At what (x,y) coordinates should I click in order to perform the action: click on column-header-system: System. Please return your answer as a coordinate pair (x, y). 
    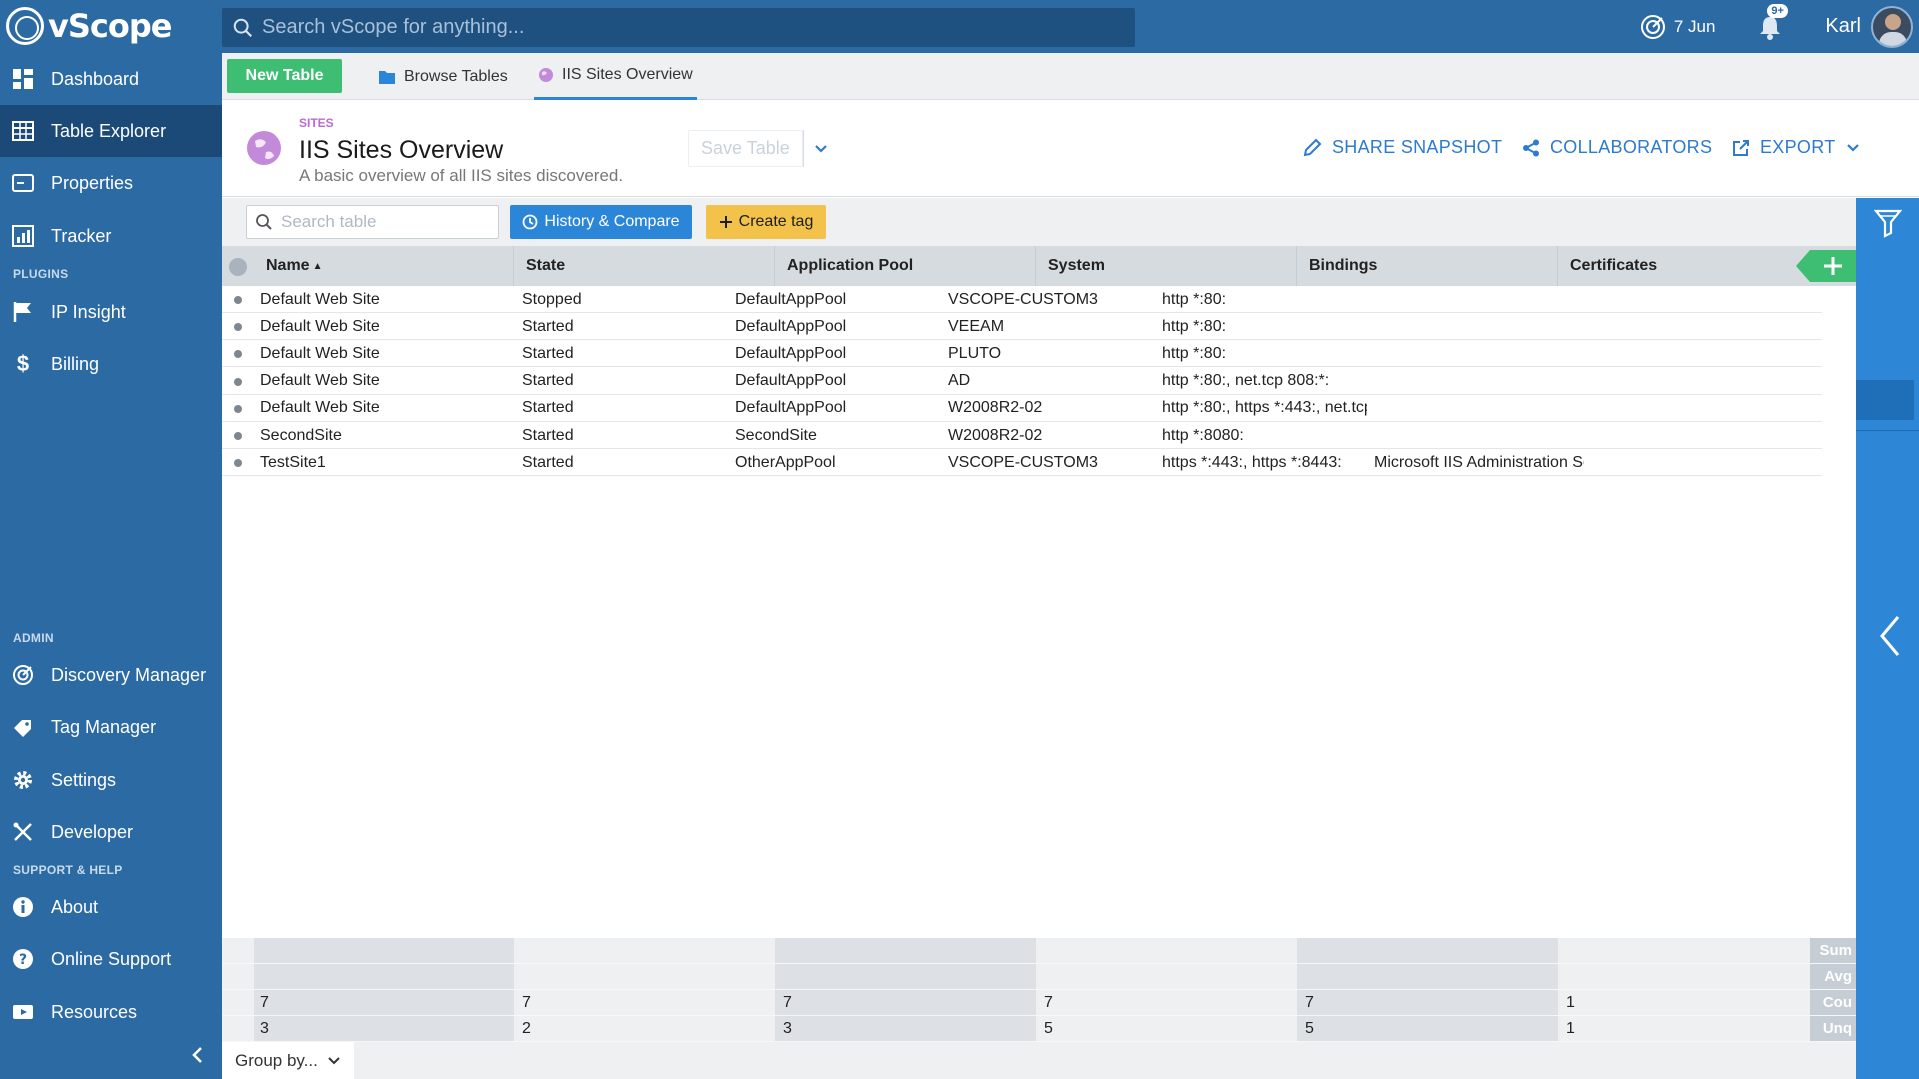
    Looking at the image, I should click on (1166, 266).